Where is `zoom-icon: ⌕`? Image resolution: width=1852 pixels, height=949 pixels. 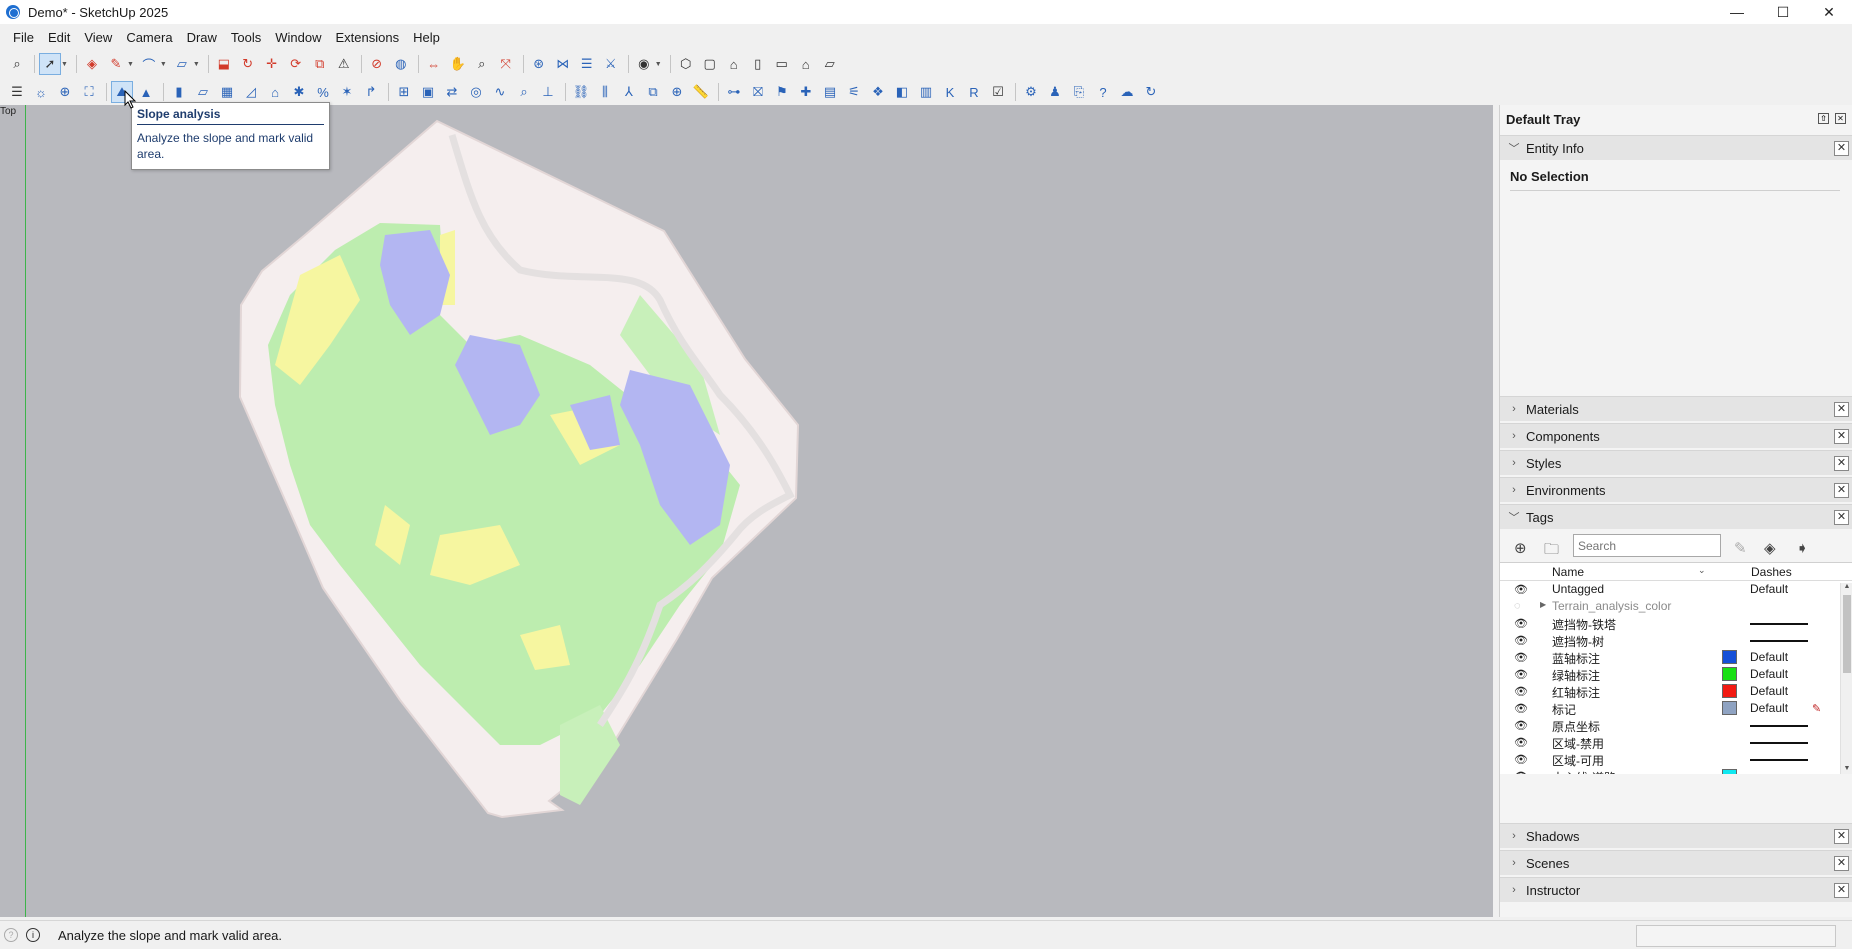
zoom-icon: ⌕ is located at coordinates (482, 64).